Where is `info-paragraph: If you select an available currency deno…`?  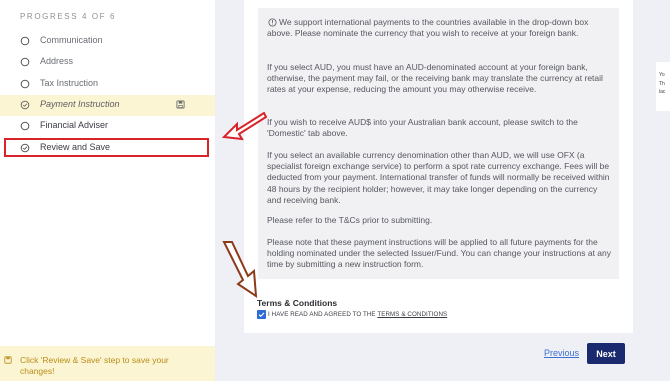
info-paragraph: If you select an available currency deno… is located at coordinates (438, 177).